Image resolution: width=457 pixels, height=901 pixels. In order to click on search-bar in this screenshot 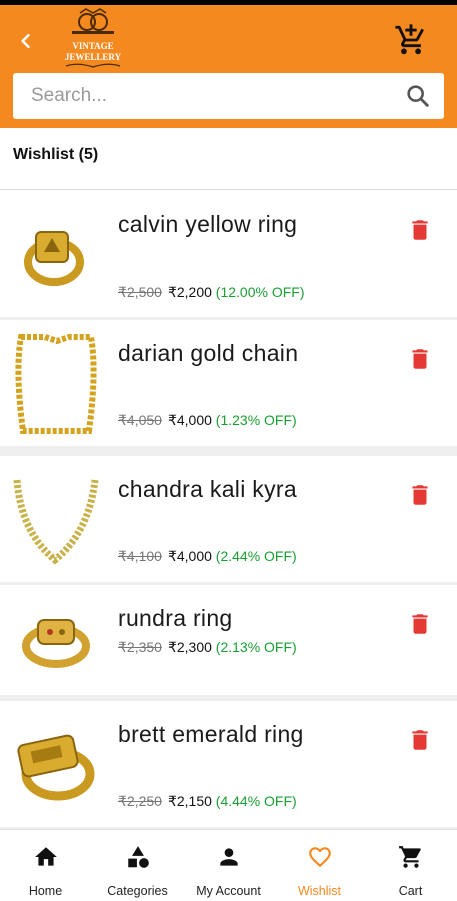, I will do `click(228, 96)`.